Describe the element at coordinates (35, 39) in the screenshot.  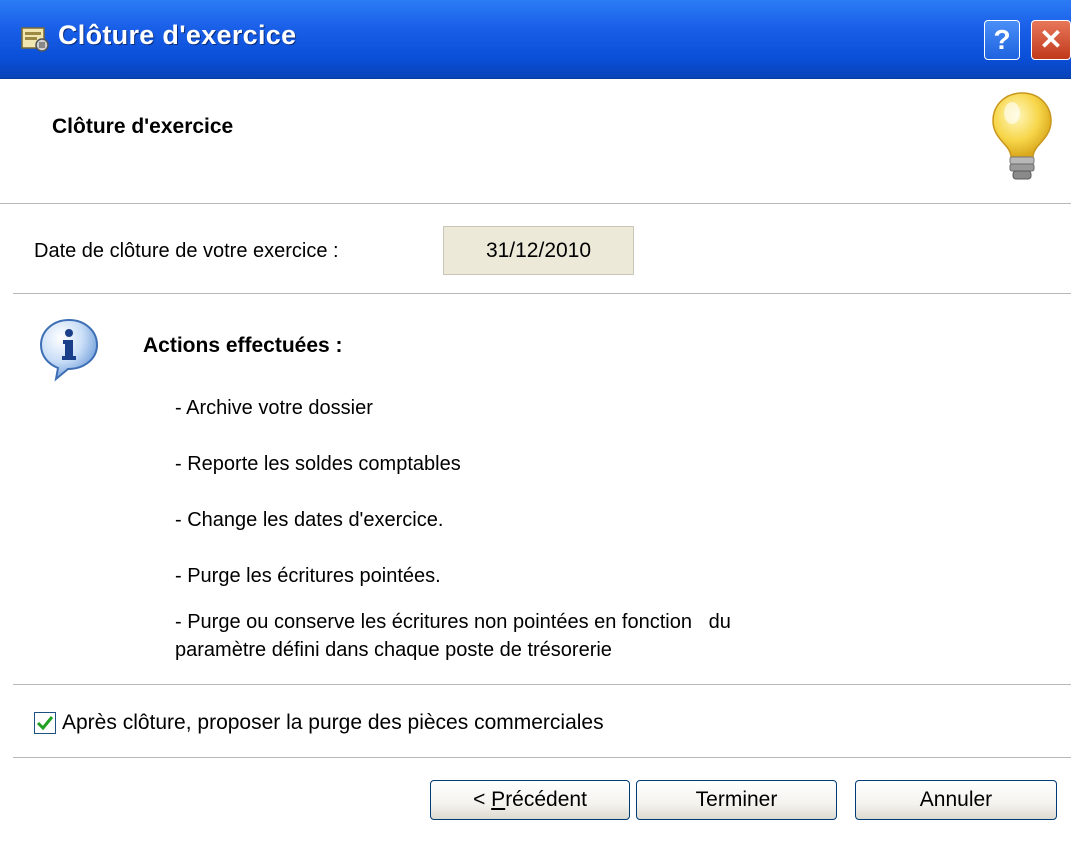
I see `app-icon` at that location.